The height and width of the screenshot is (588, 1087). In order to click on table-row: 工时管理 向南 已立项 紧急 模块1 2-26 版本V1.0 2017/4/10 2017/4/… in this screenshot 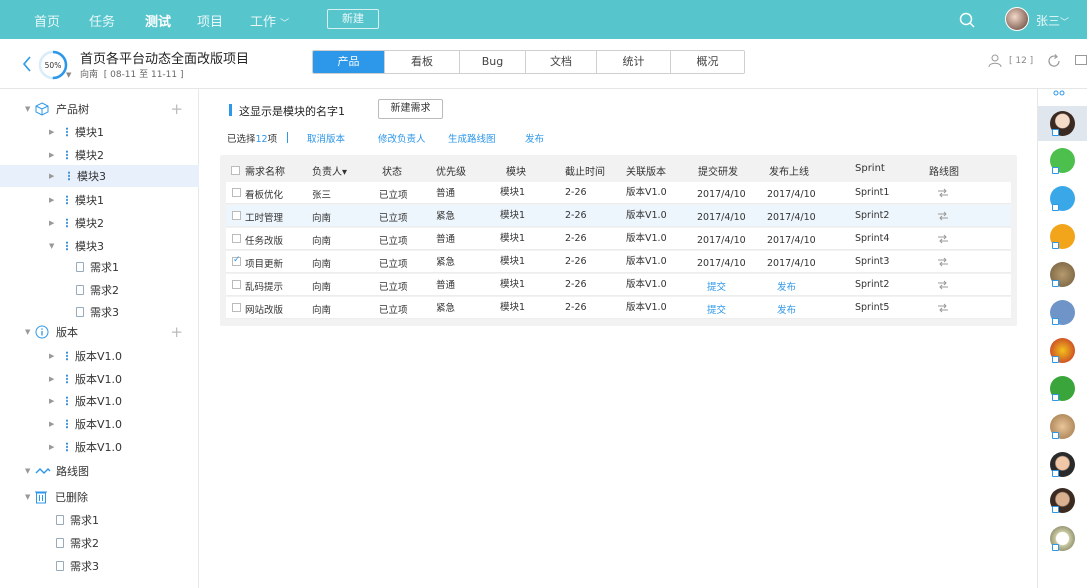, I will do `click(618, 216)`.